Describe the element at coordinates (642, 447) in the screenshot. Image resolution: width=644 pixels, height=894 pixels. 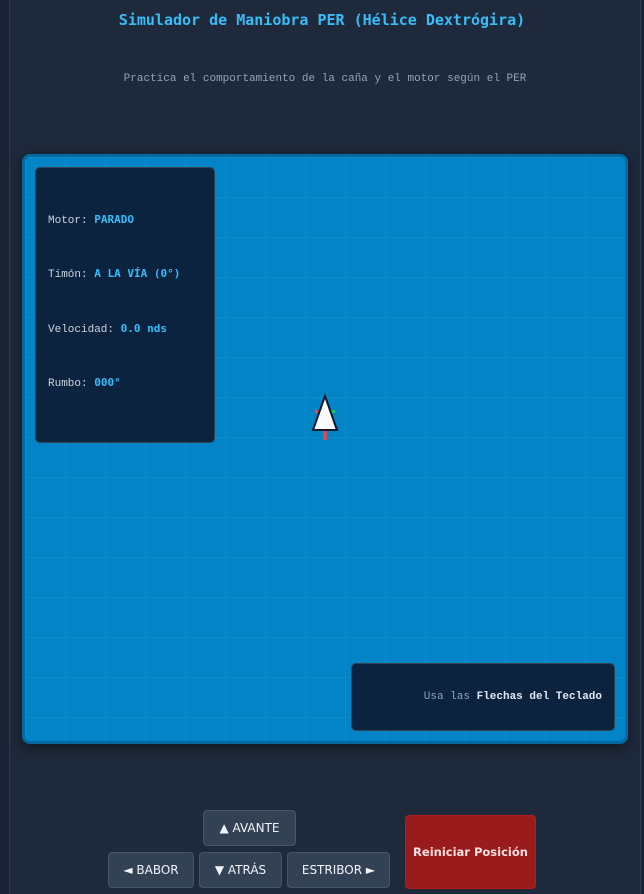
I see `right-edge` at that location.